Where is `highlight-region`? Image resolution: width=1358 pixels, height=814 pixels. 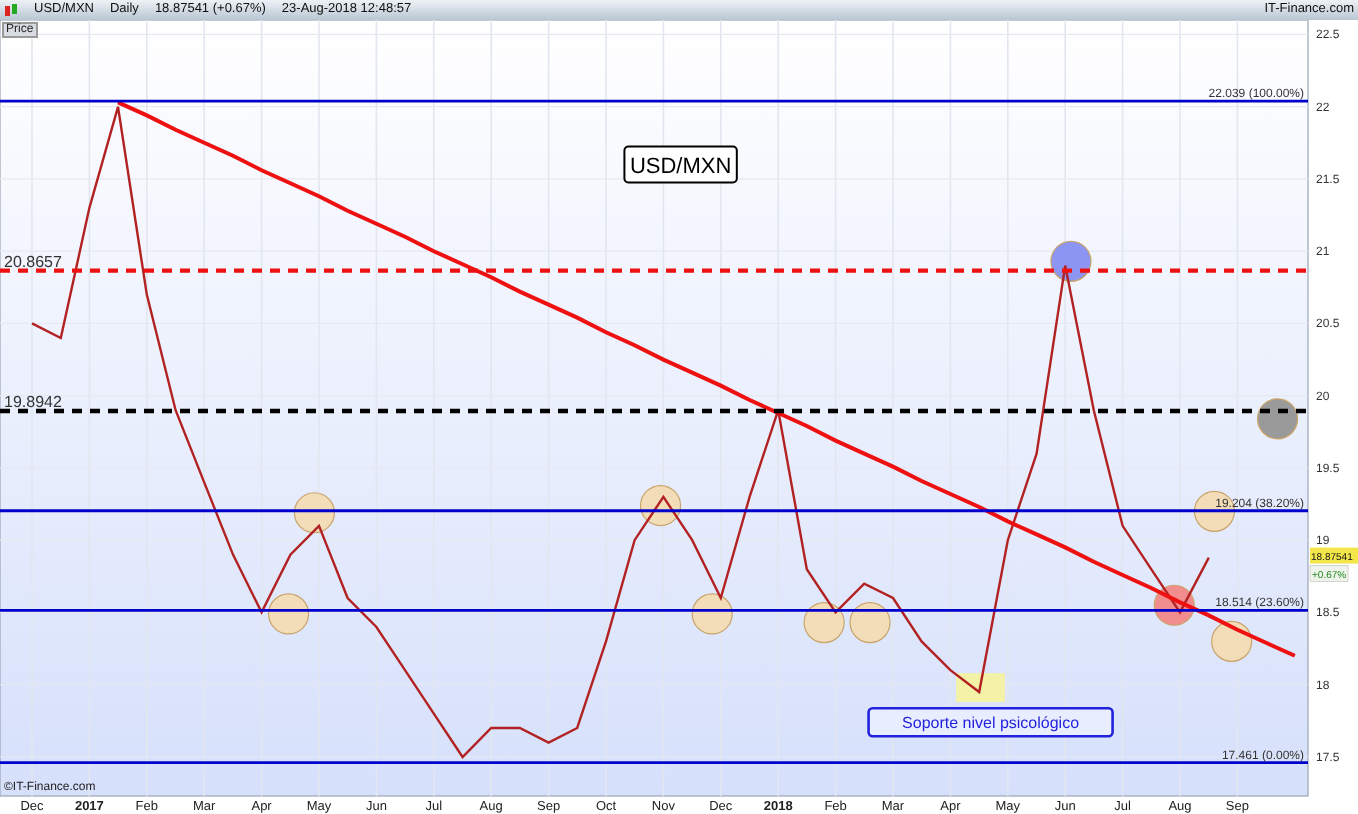
highlight-region is located at coordinates (980, 688).